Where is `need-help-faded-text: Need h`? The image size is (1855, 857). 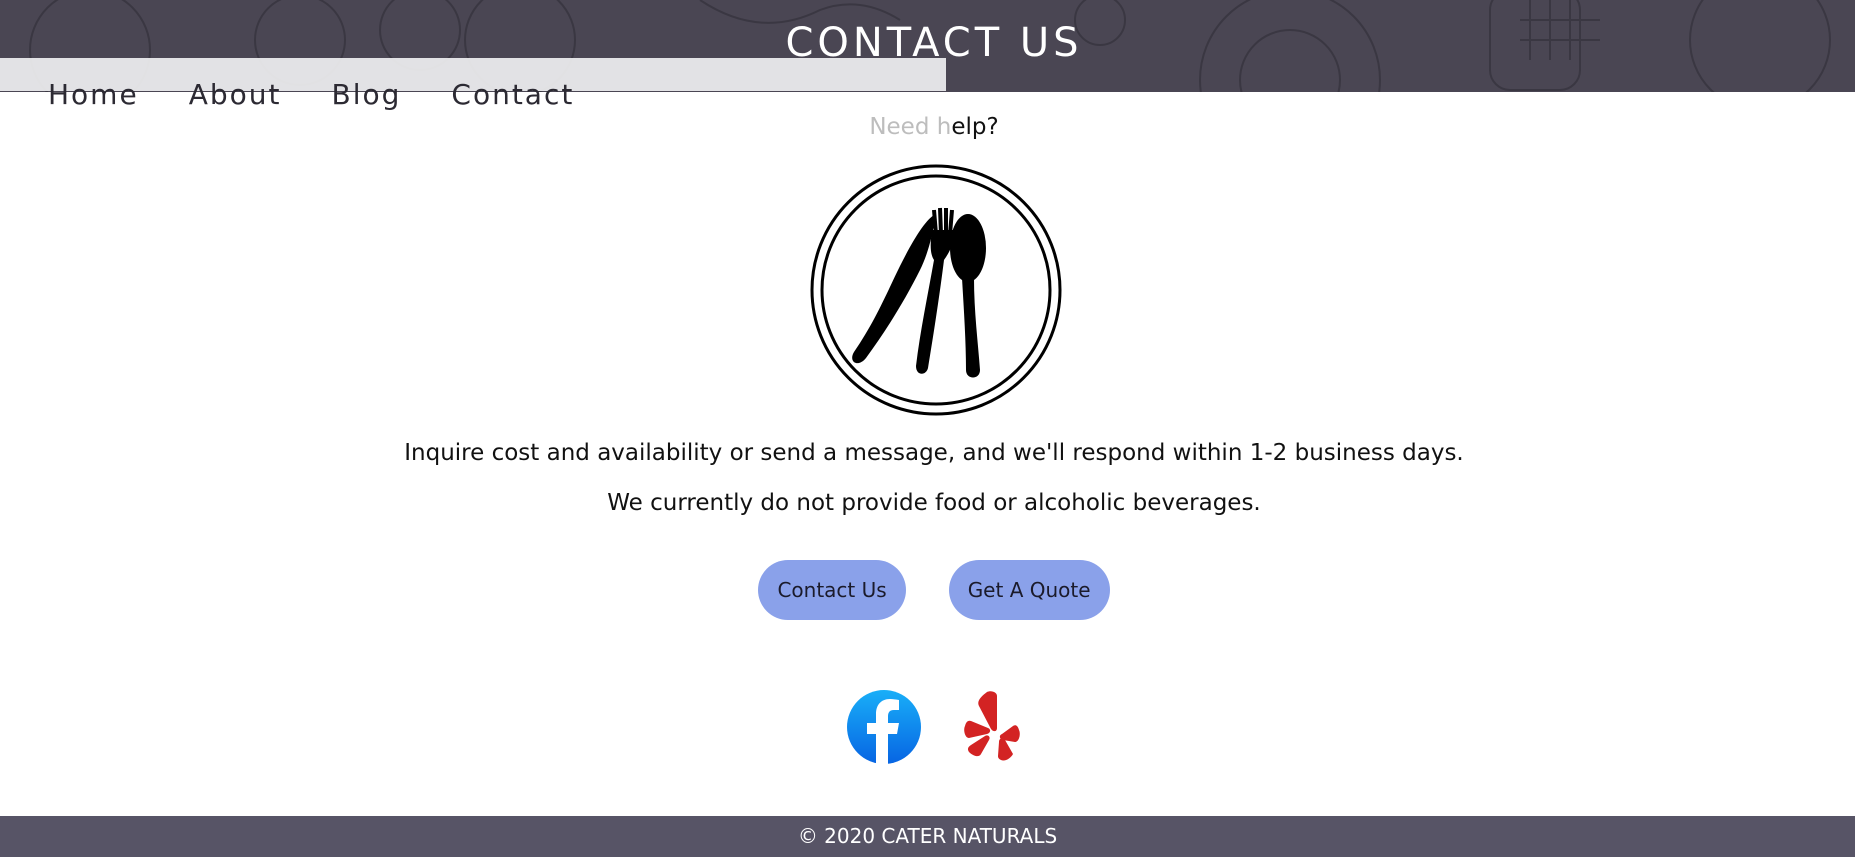
need-help-faded-text: Need h is located at coordinates (910, 127).